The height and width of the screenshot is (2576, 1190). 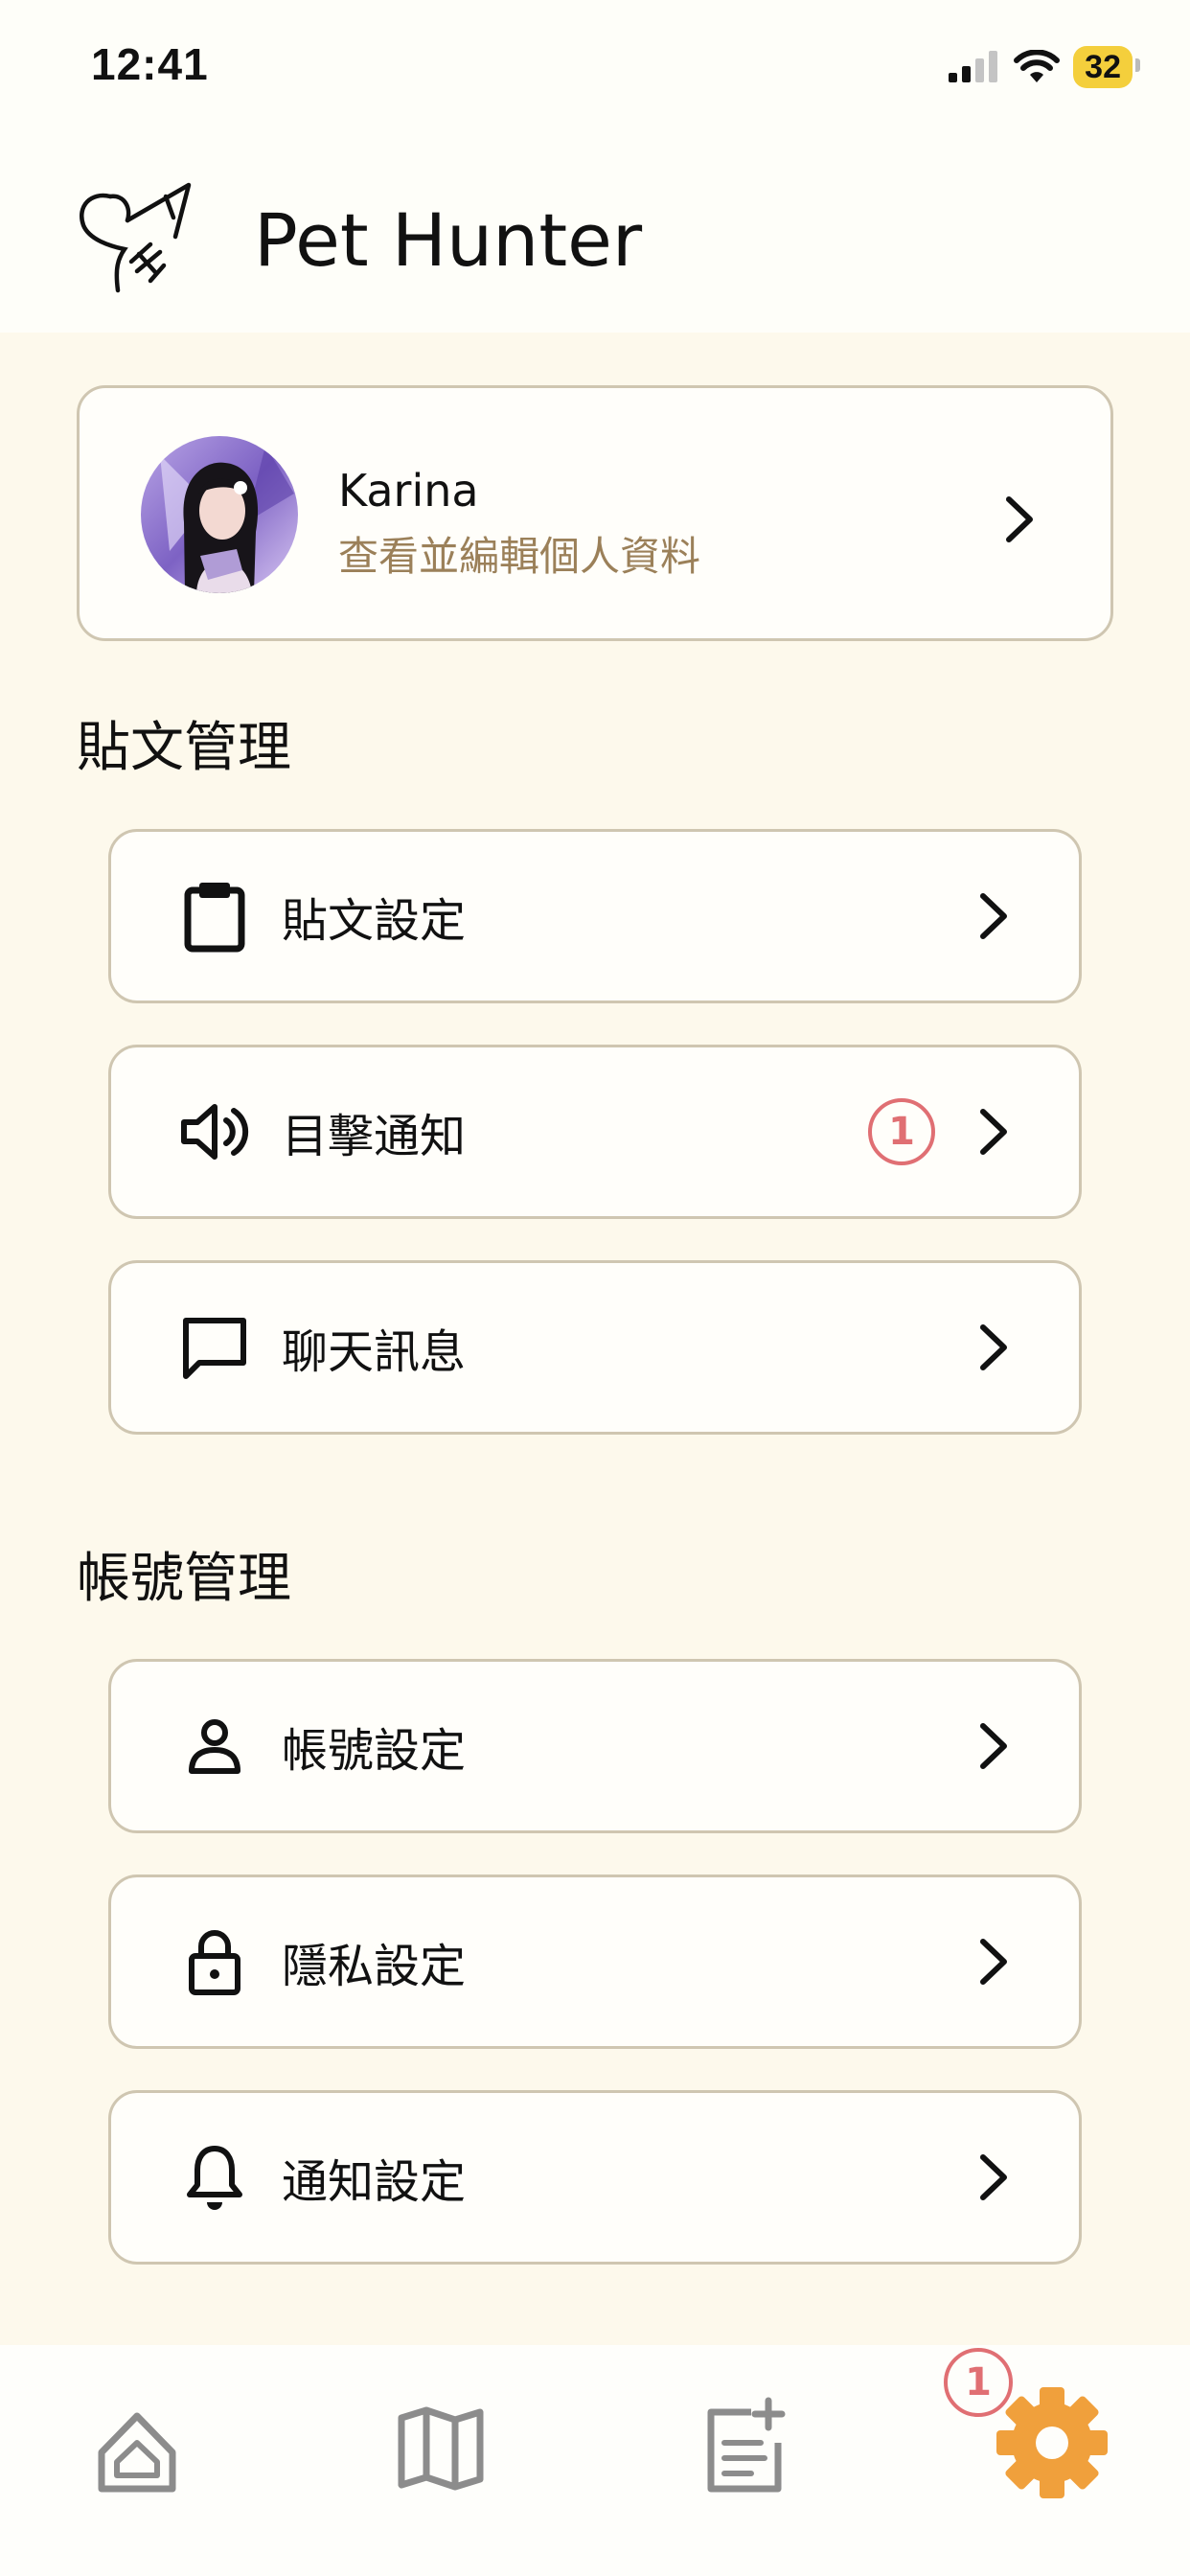 I want to click on status-icons: 32, so click(x=1043, y=67).